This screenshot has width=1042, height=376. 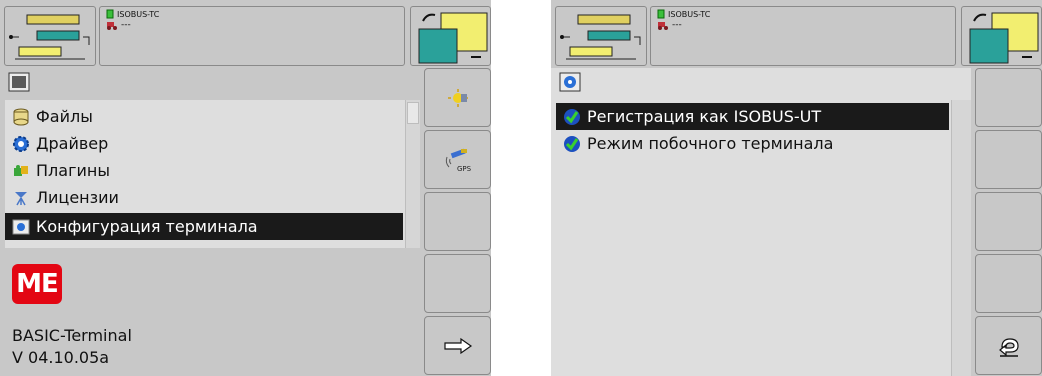 I want to click on menu-item-terminal-config: Конфигурация терминала, so click(x=204, y=226).